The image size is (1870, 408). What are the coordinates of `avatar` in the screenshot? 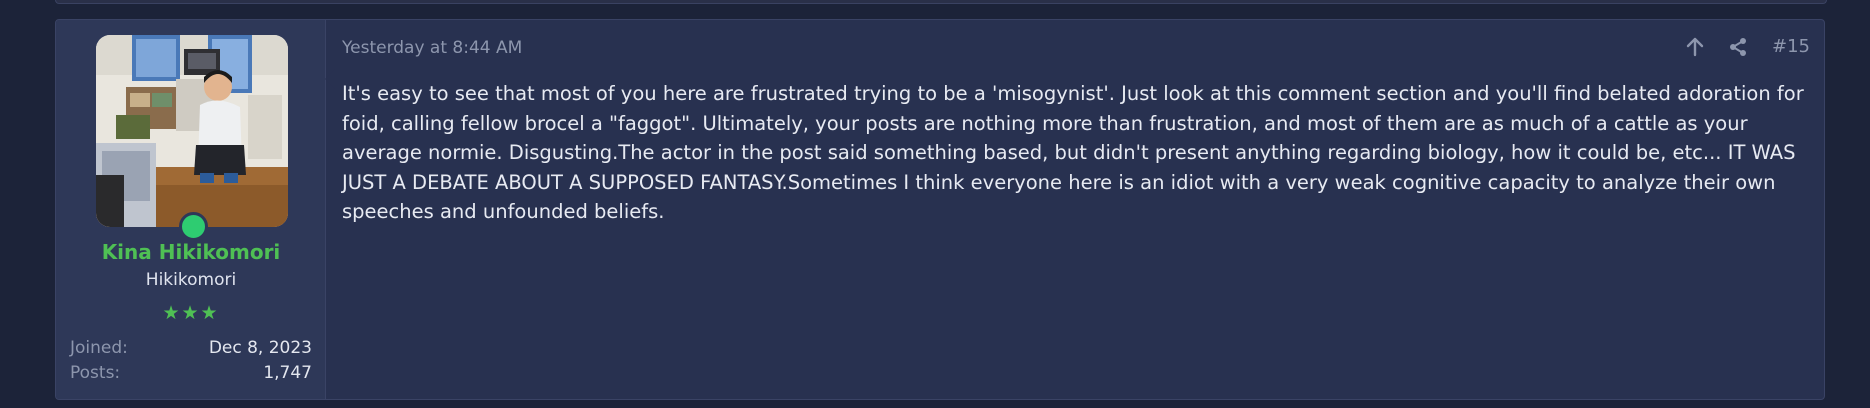 It's located at (192, 131).